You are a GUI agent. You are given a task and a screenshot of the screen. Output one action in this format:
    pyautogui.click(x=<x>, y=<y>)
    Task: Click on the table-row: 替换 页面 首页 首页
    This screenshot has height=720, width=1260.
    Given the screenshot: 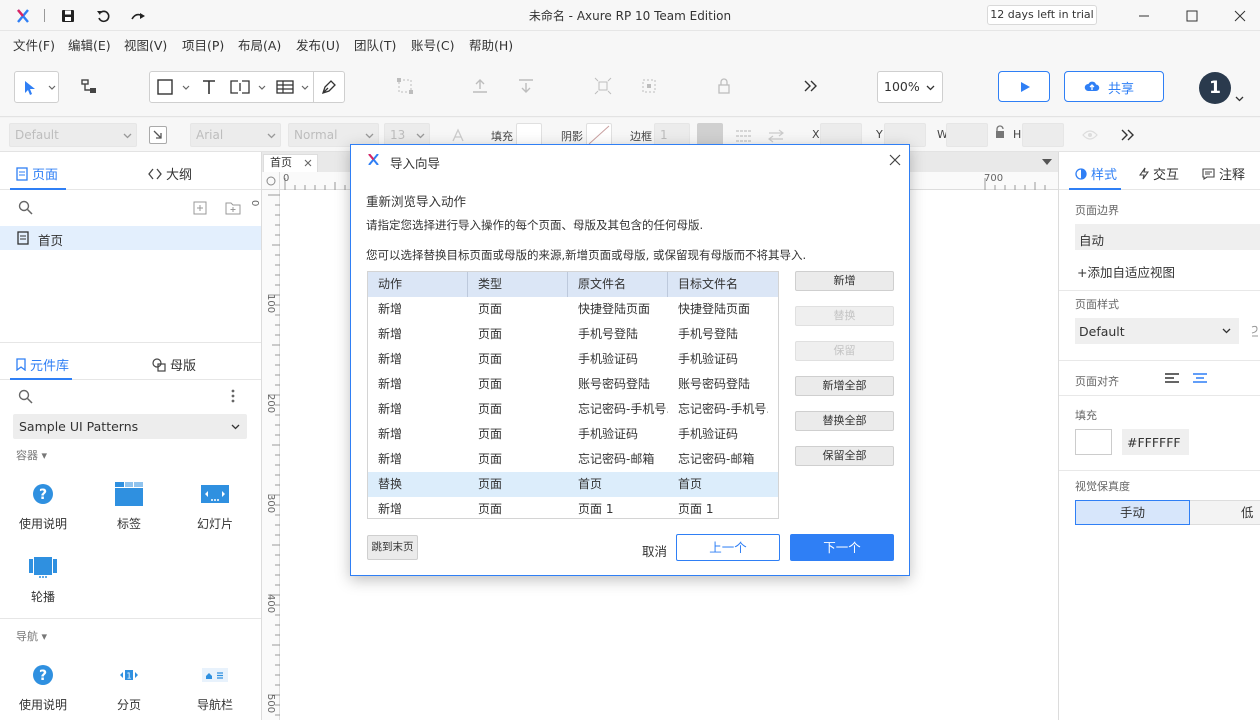 What is the action you would take?
    pyautogui.click(x=573, y=484)
    